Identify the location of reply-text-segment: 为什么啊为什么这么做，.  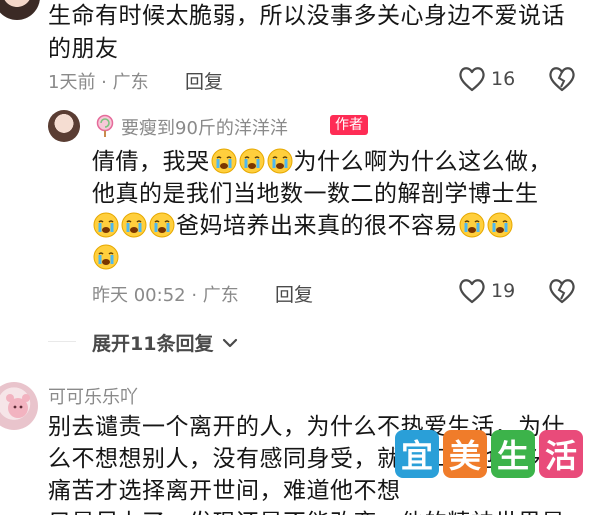
(422, 162).